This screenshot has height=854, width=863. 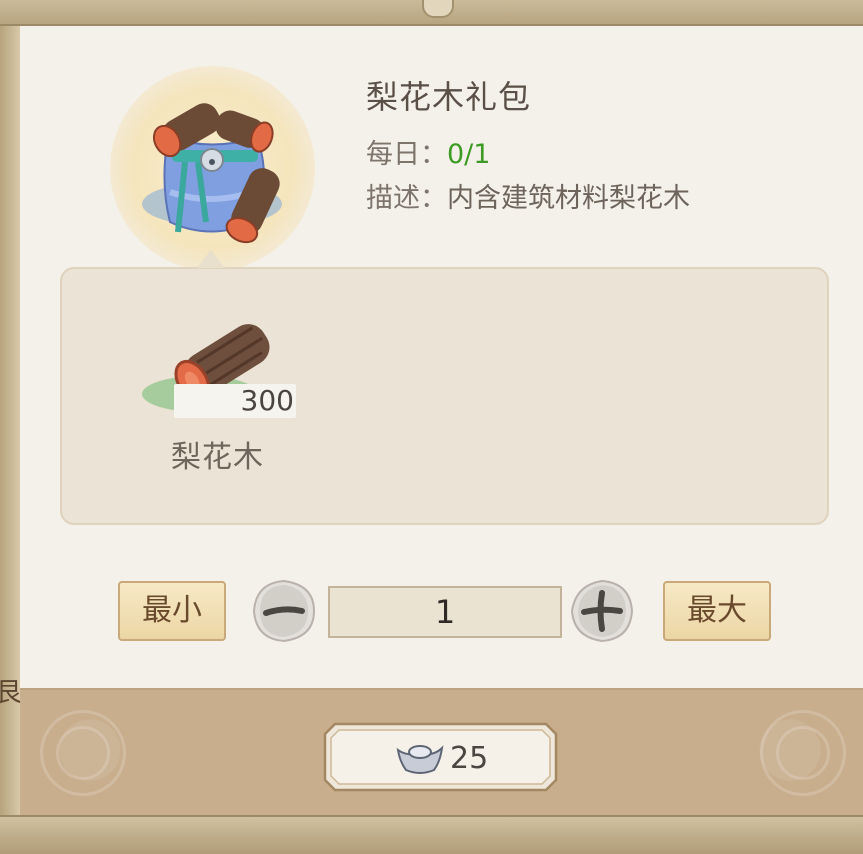 What do you see at coordinates (469, 758) in the screenshot?
I see `price-value: 25` at bounding box center [469, 758].